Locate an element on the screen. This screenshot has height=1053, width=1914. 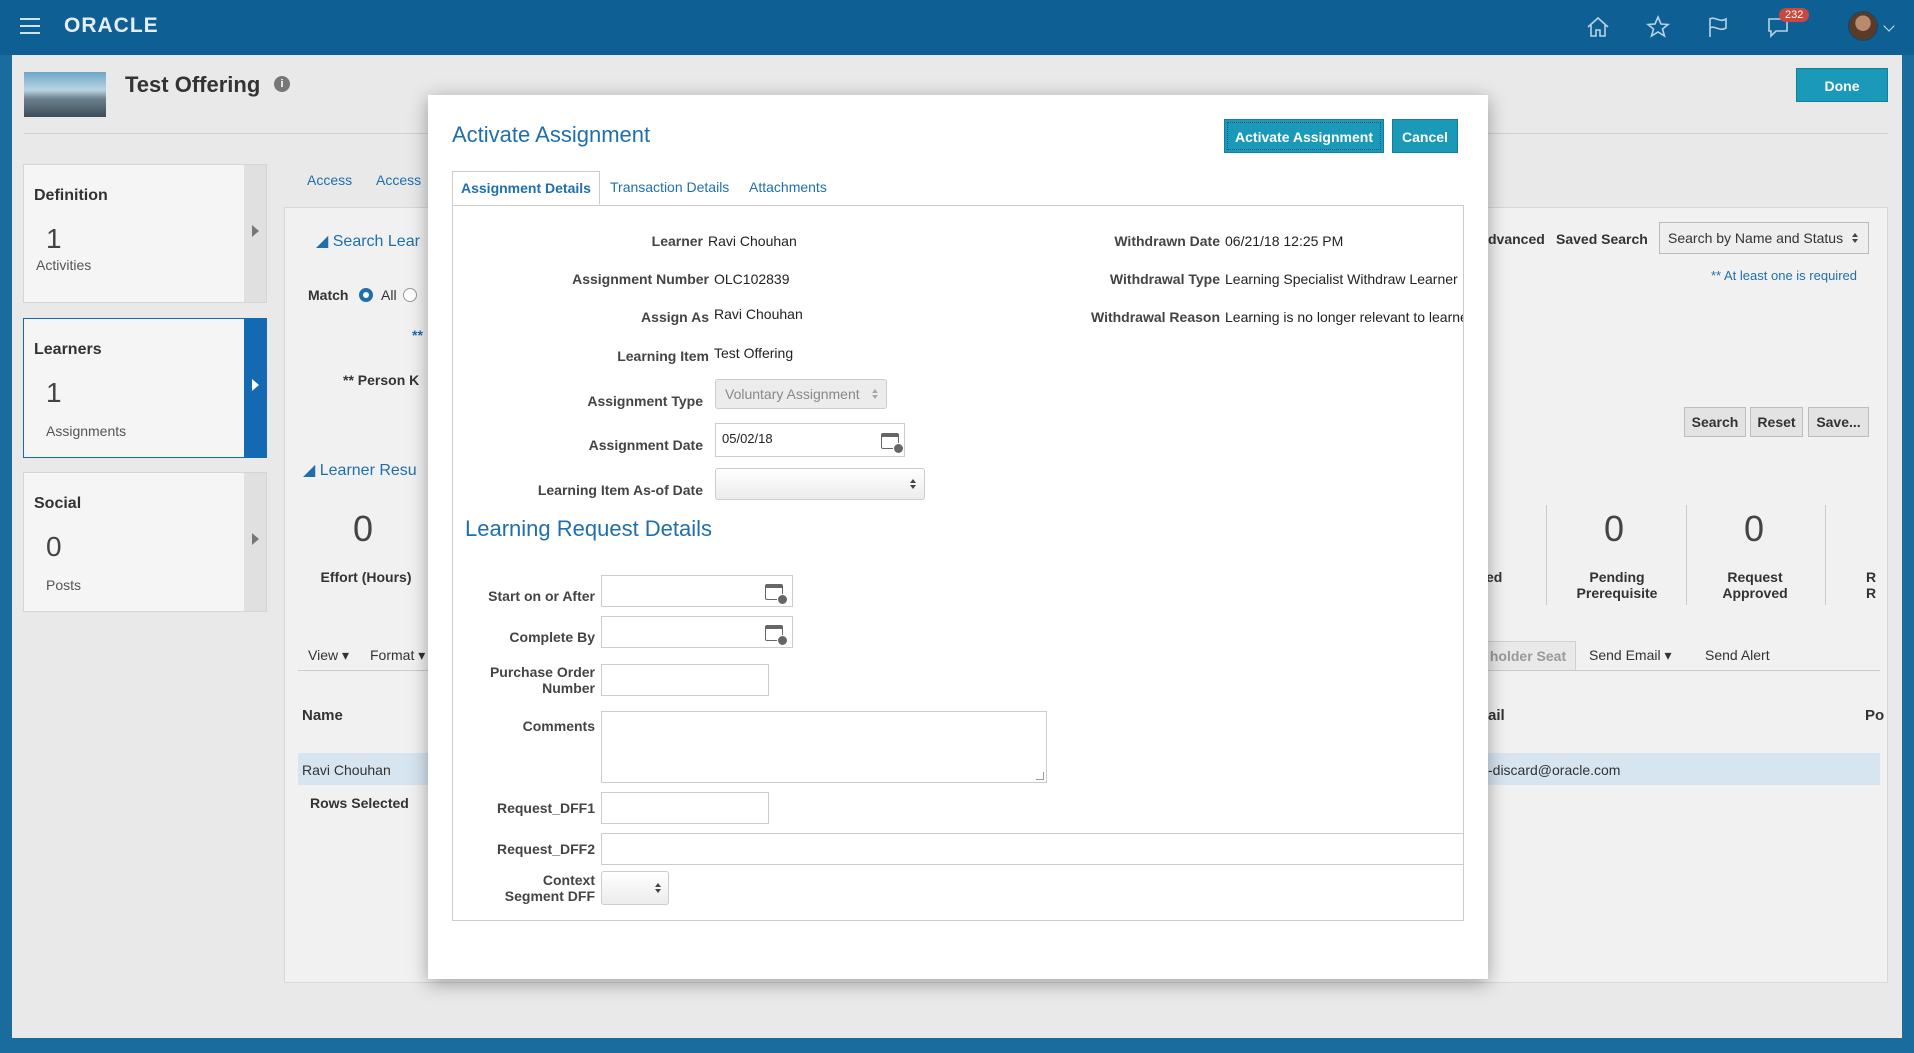
row-name: Ravi Chouhan is located at coordinates (346, 770).